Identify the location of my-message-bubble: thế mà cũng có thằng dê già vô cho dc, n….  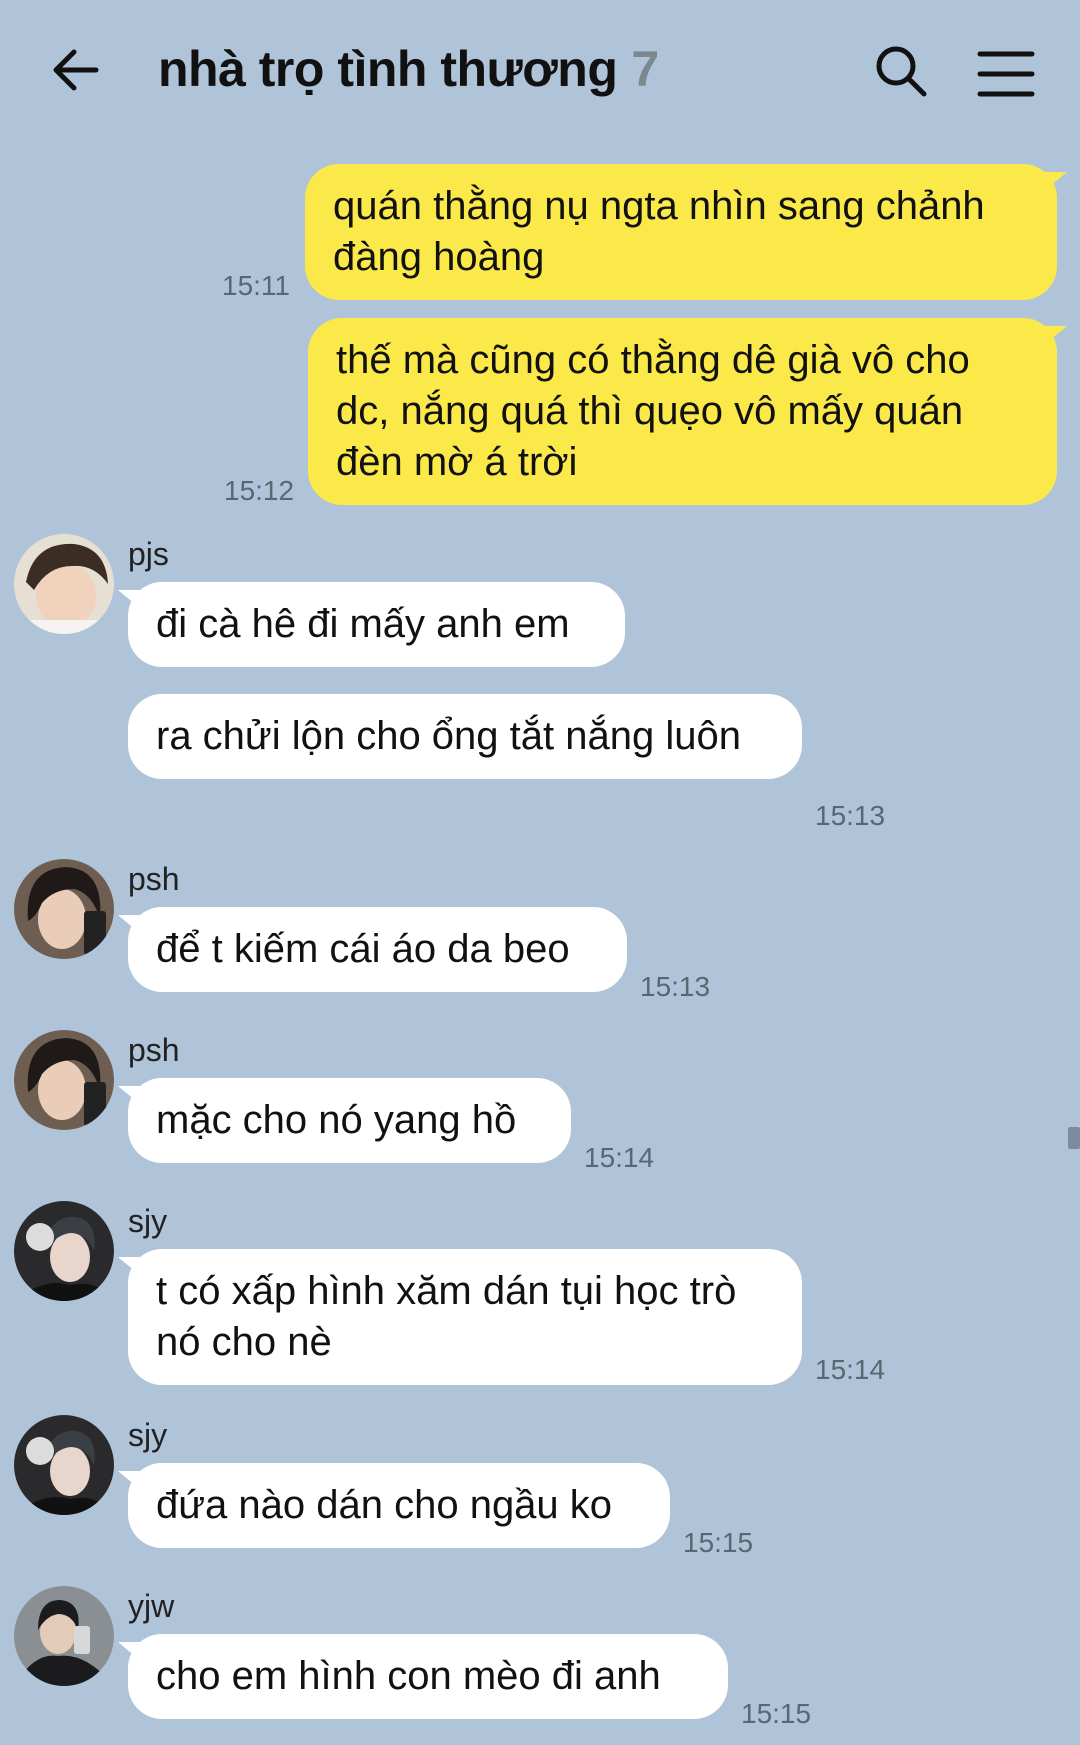
(687, 411).